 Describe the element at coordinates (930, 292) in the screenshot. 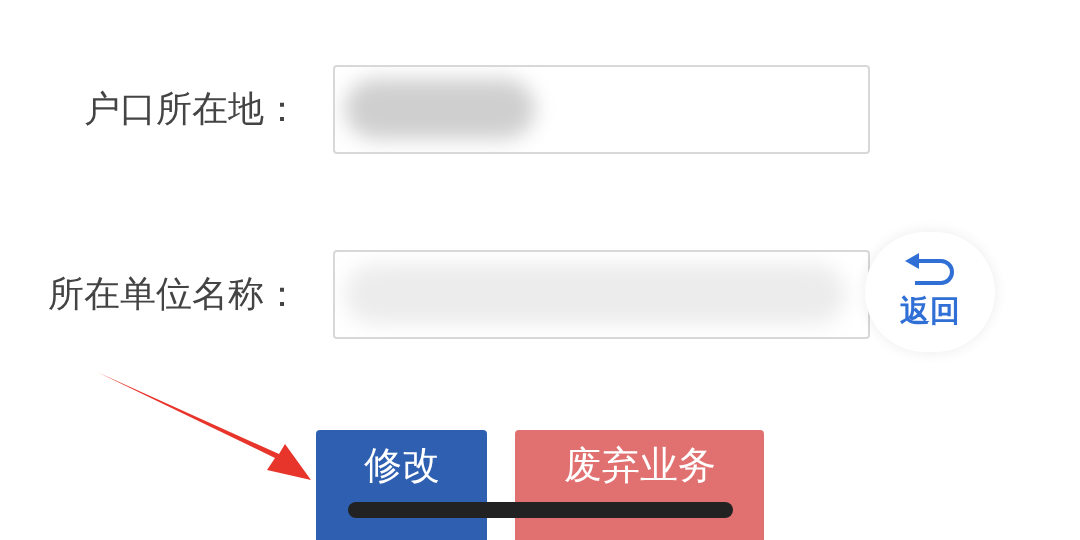

I see `back-button: 返回` at that location.